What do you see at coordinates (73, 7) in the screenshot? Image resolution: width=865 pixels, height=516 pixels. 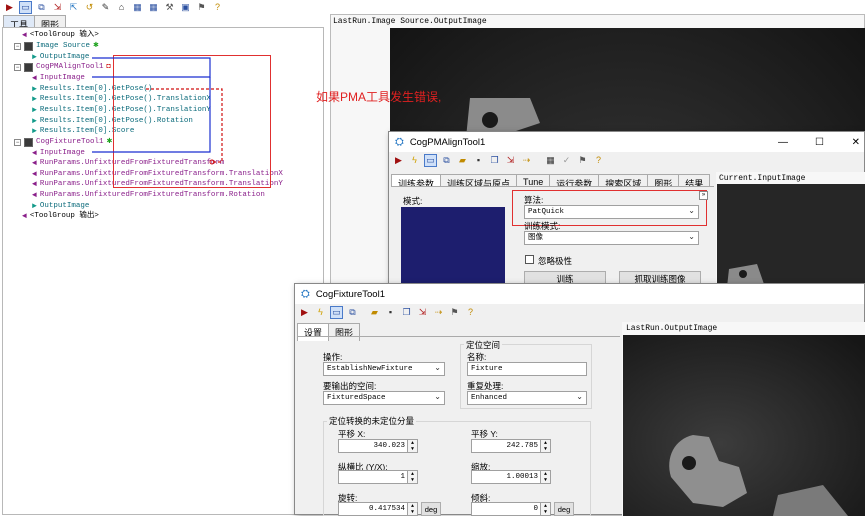 I see `export-icon: ⇱` at bounding box center [73, 7].